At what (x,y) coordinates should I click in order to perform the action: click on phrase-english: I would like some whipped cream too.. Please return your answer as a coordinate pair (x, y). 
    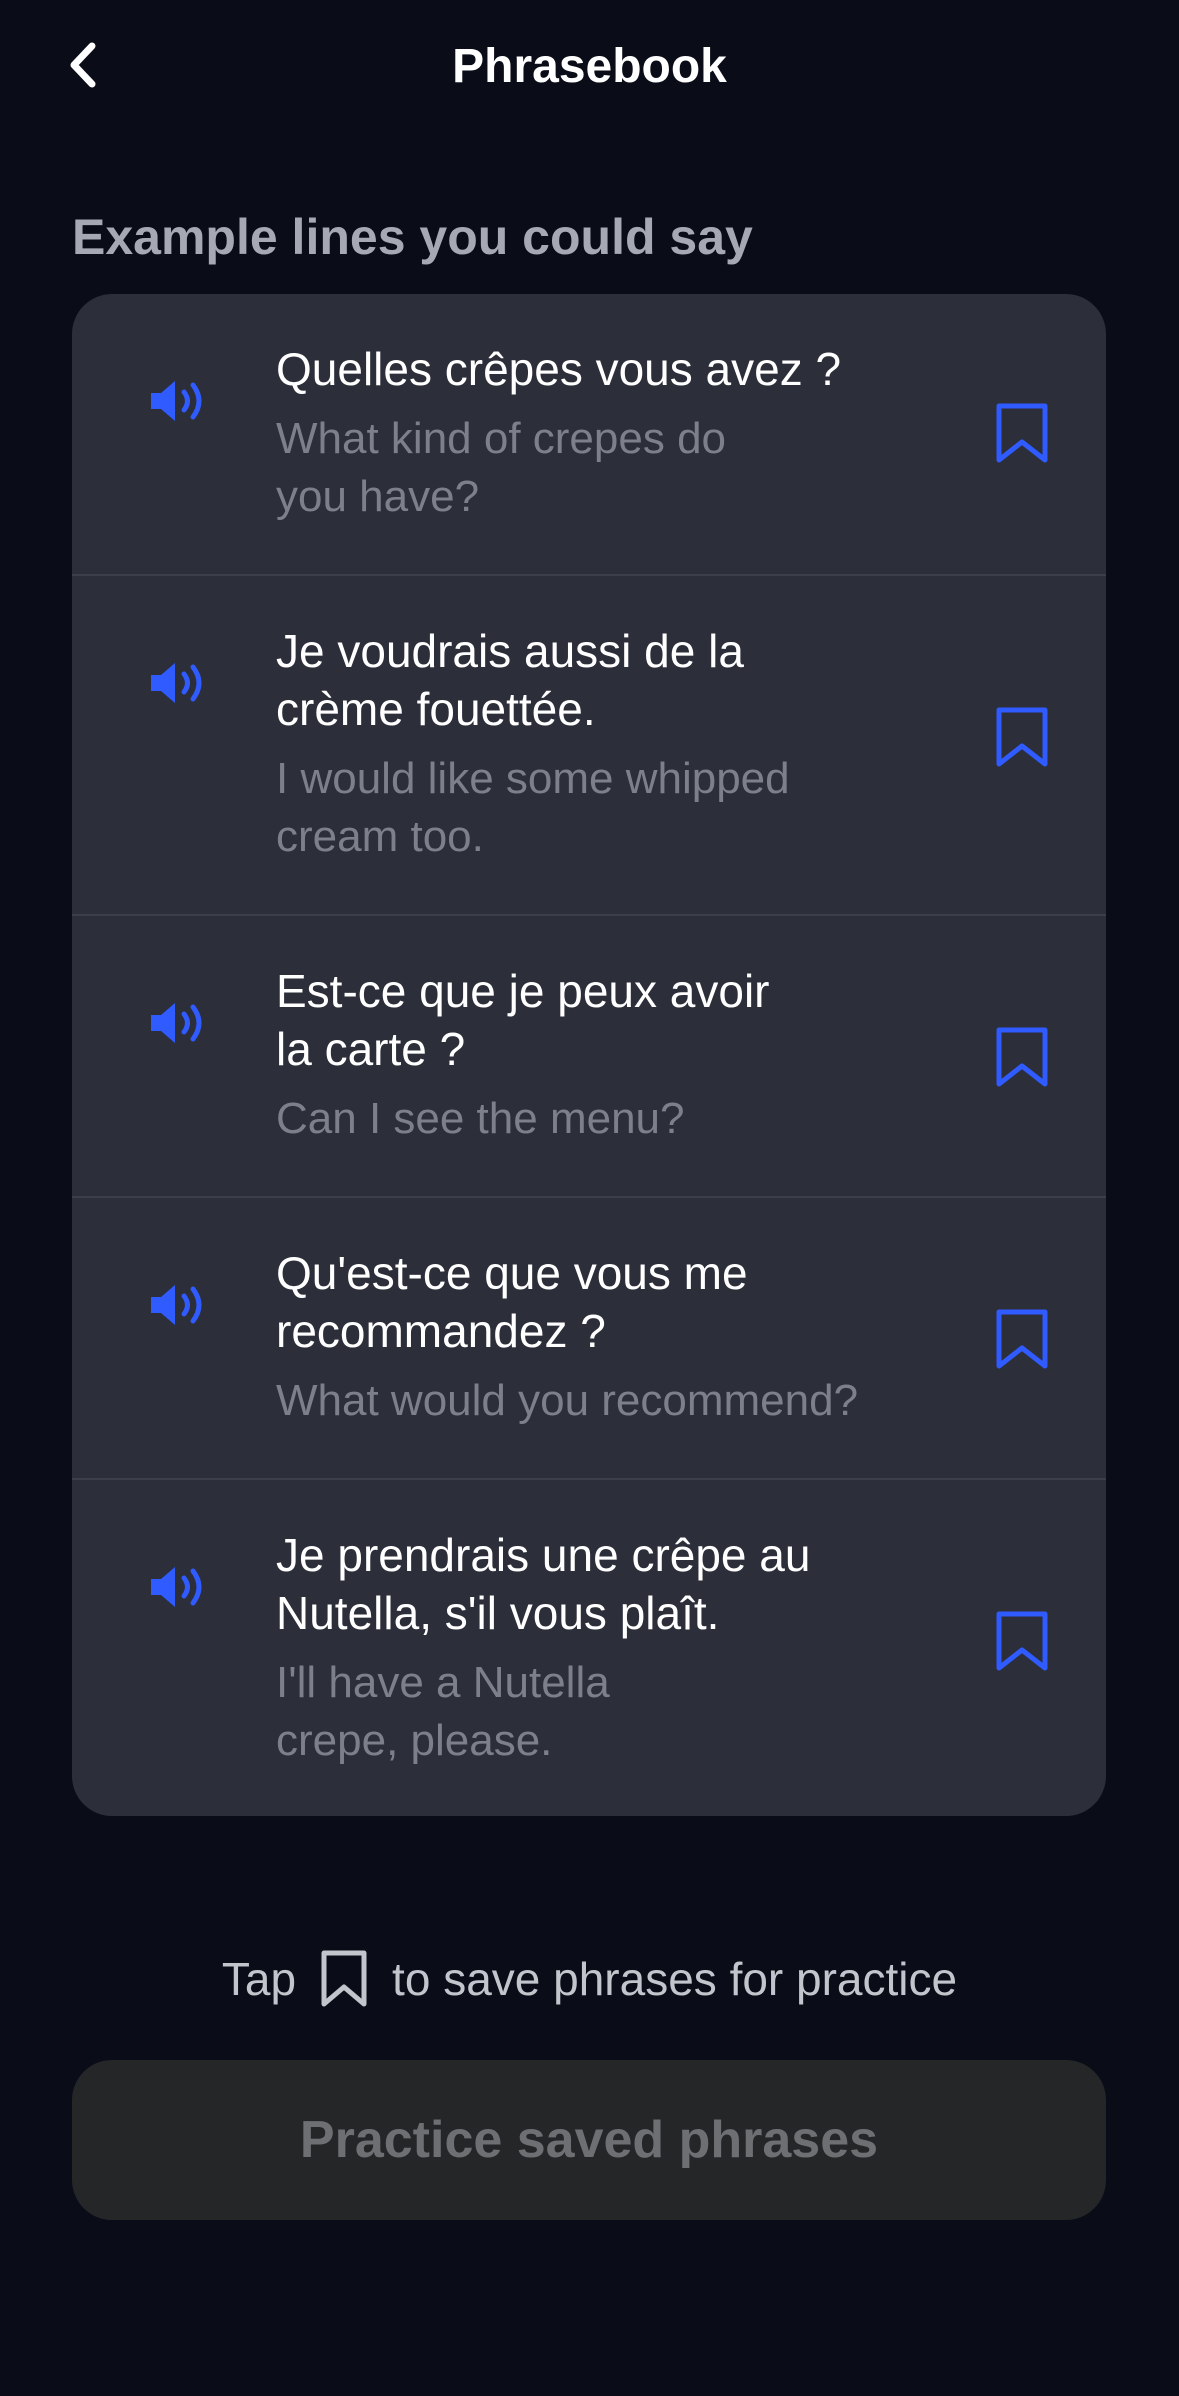
    Looking at the image, I should click on (533, 807).